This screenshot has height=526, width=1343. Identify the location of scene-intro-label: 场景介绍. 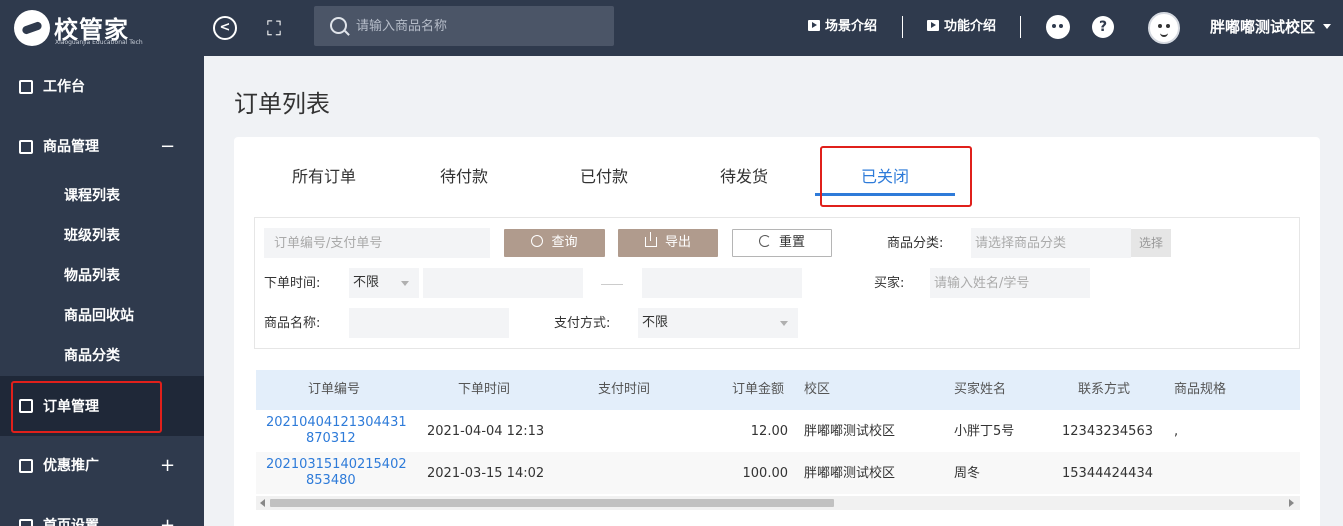
(851, 26).